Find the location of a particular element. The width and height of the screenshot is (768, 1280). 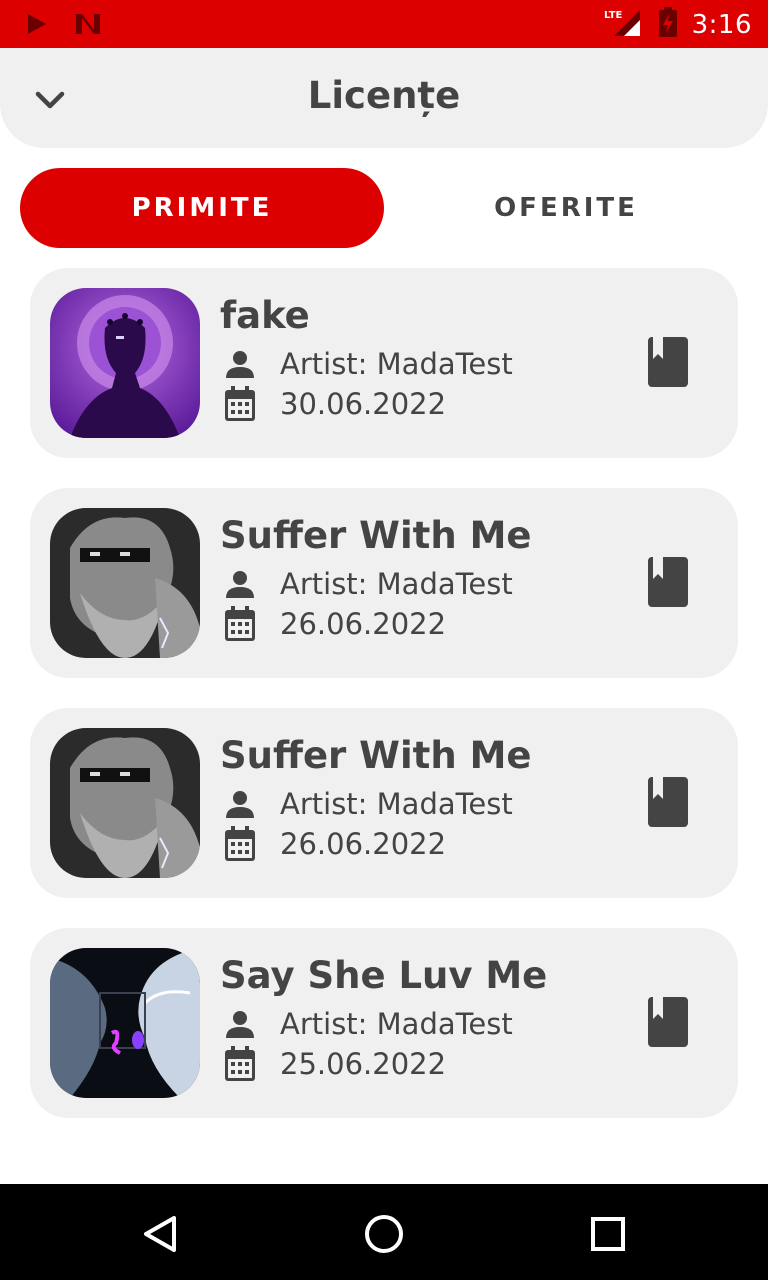

status-bar-system: LTE 3:16 is located at coordinates (678, 24).